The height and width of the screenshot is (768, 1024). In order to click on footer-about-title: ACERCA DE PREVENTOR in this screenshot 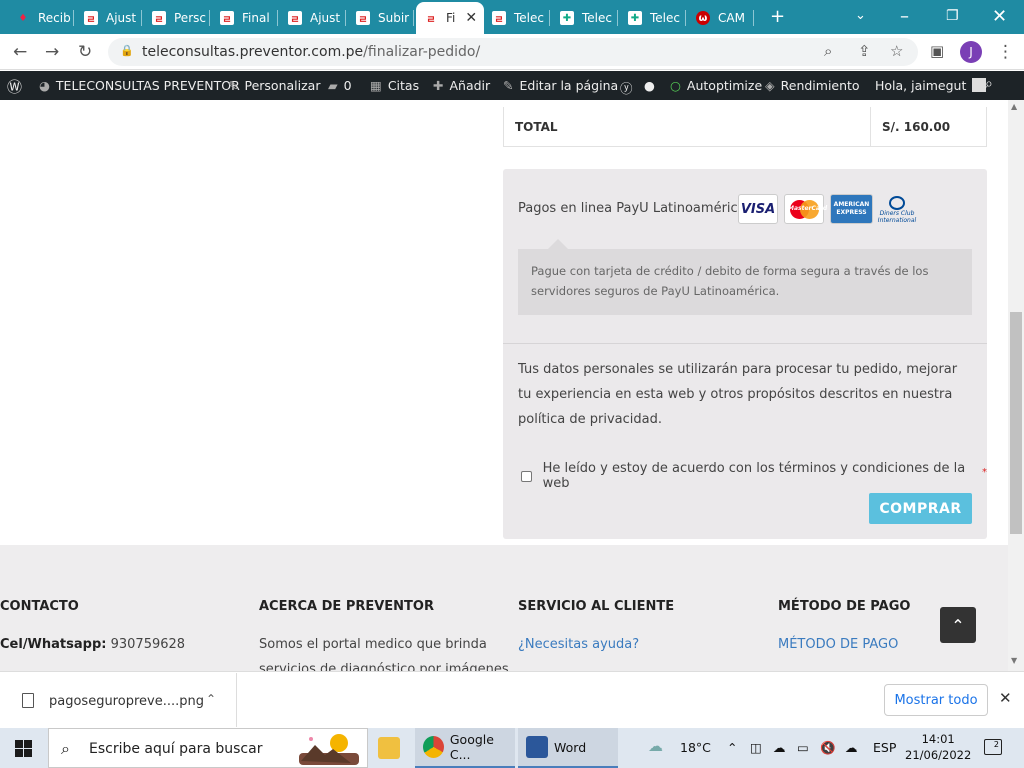, I will do `click(346, 606)`.